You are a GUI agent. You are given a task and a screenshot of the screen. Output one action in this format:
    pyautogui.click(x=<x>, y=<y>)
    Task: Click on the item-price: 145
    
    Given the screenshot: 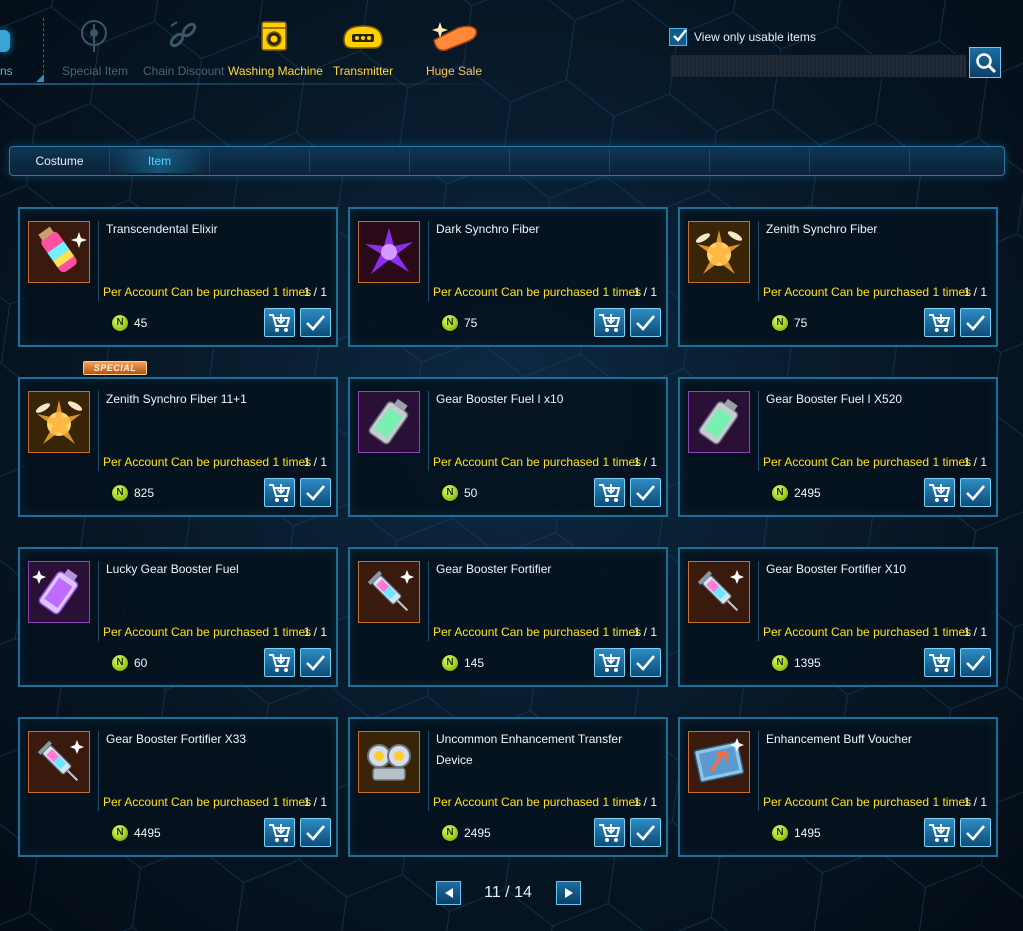 What is the action you would take?
    pyautogui.click(x=474, y=663)
    